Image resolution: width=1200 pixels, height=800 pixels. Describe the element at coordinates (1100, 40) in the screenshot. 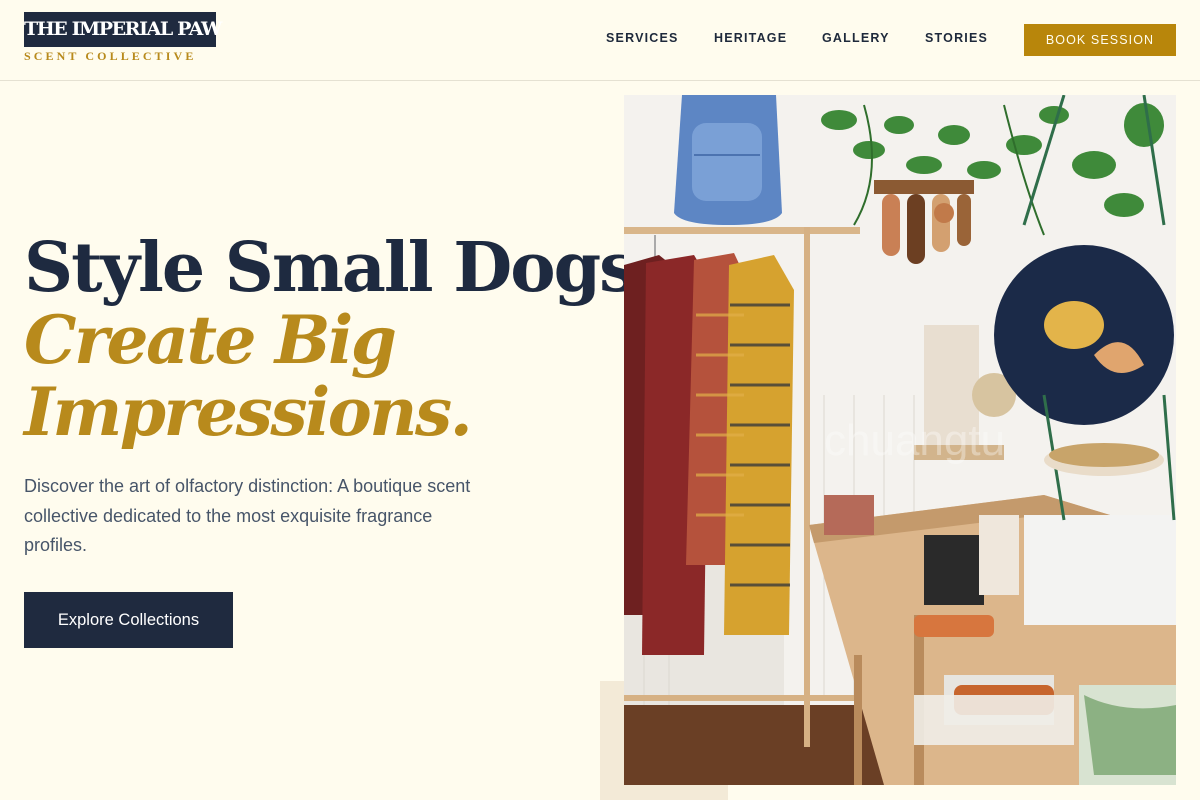

I see `book-session-button: BOOK SESSION` at that location.